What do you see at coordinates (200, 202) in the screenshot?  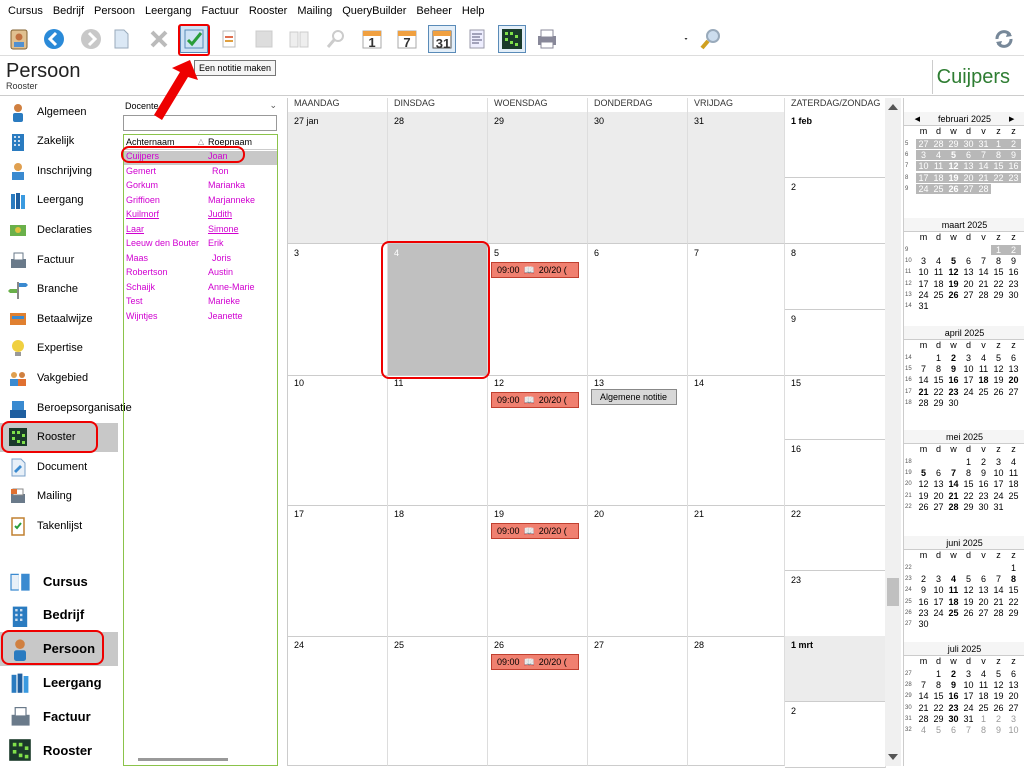 I see `list-item: Griffioen Marjanneke` at bounding box center [200, 202].